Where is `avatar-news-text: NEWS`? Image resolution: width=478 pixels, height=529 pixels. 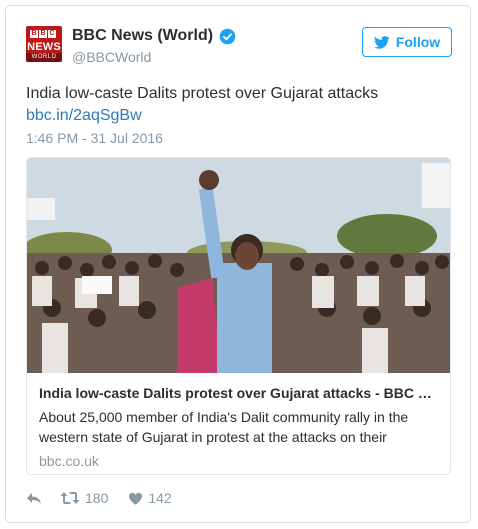 avatar-news-text: NEWS is located at coordinates (44, 47).